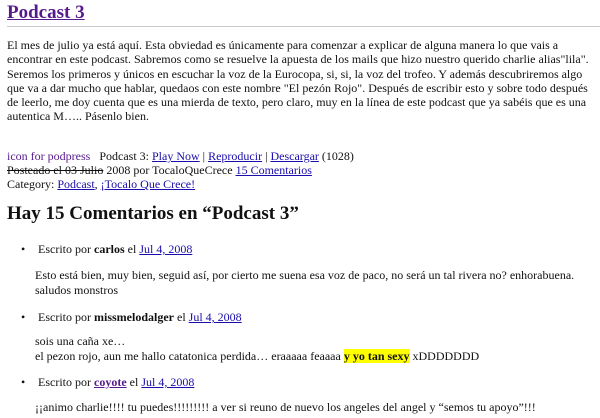 The image size is (600, 418). What do you see at coordinates (176, 156) in the screenshot?
I see `play-now-link: Play Now` at bounding box center [176, 156].